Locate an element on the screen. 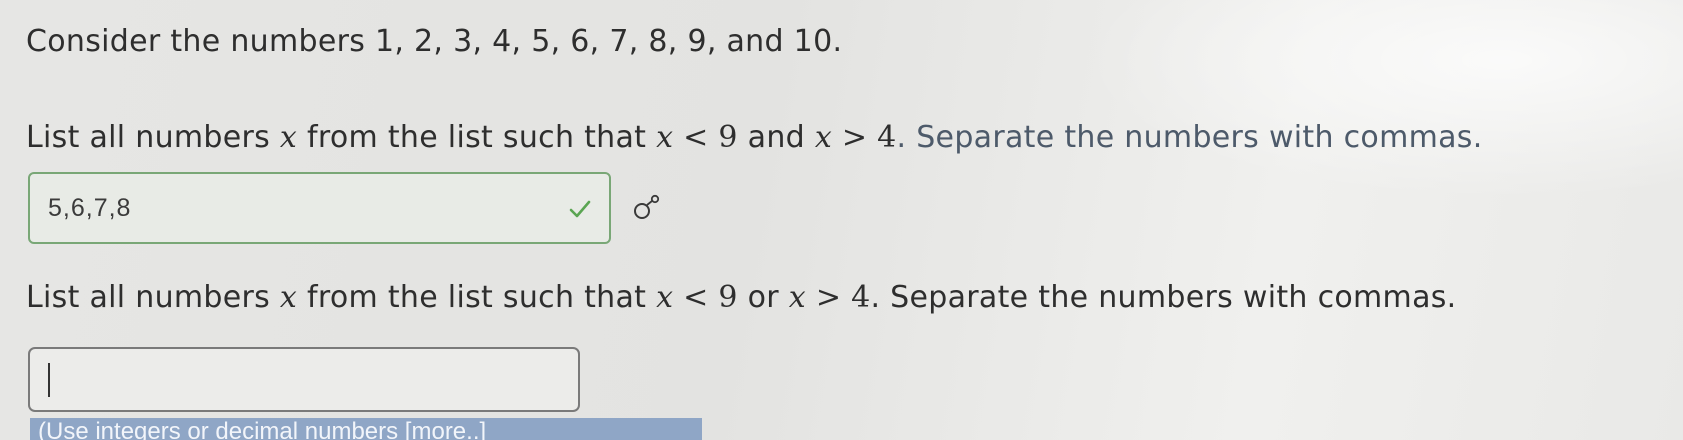 The height and width of the screenshot is (440, 1683). answer-1-input: 5,6,7,8 is located at coordinates (319, 208).